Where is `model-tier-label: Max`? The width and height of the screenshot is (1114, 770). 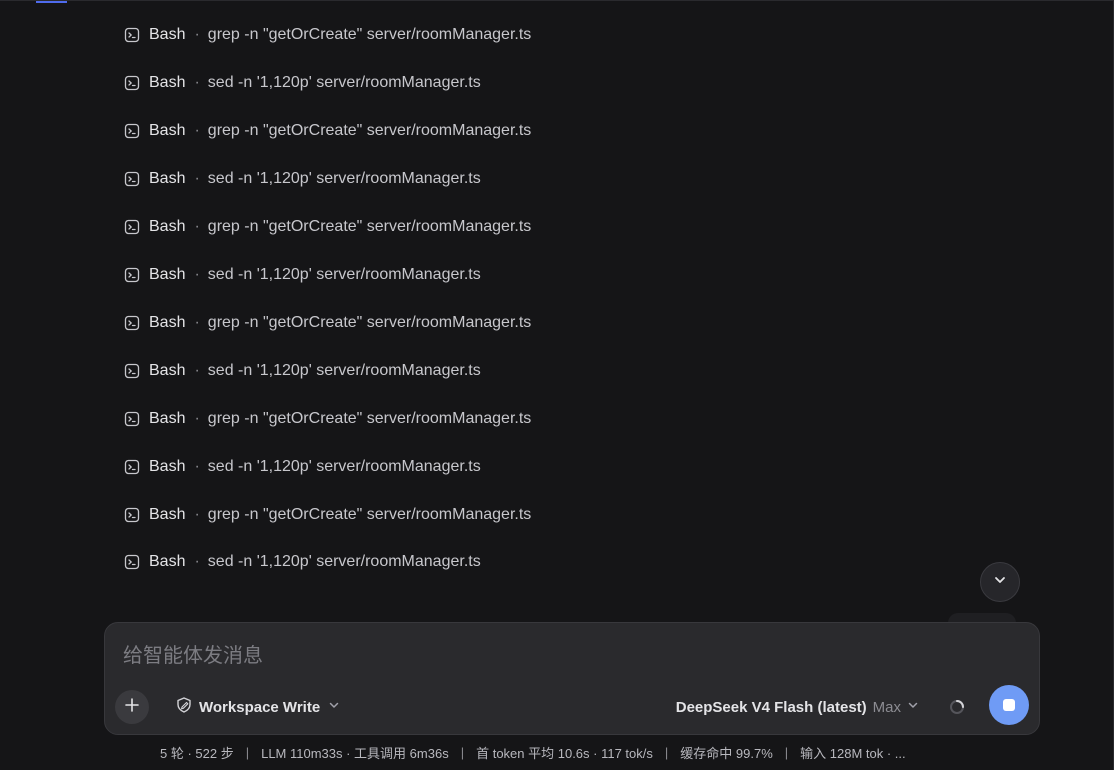
model-tier-label: Max is located at coordinates (886, 707).